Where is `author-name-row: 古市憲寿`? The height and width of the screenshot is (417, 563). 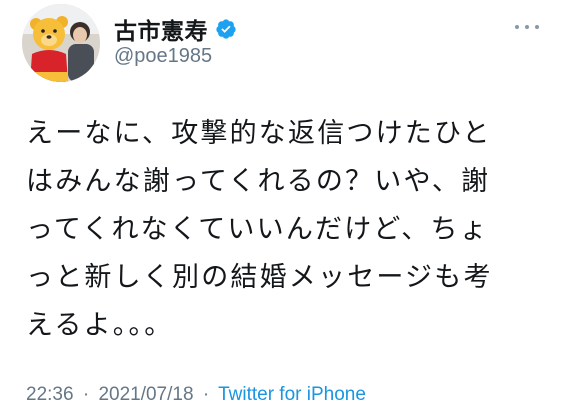 author-name-row: 古市憲寿 is located at coordinates (175, 29).